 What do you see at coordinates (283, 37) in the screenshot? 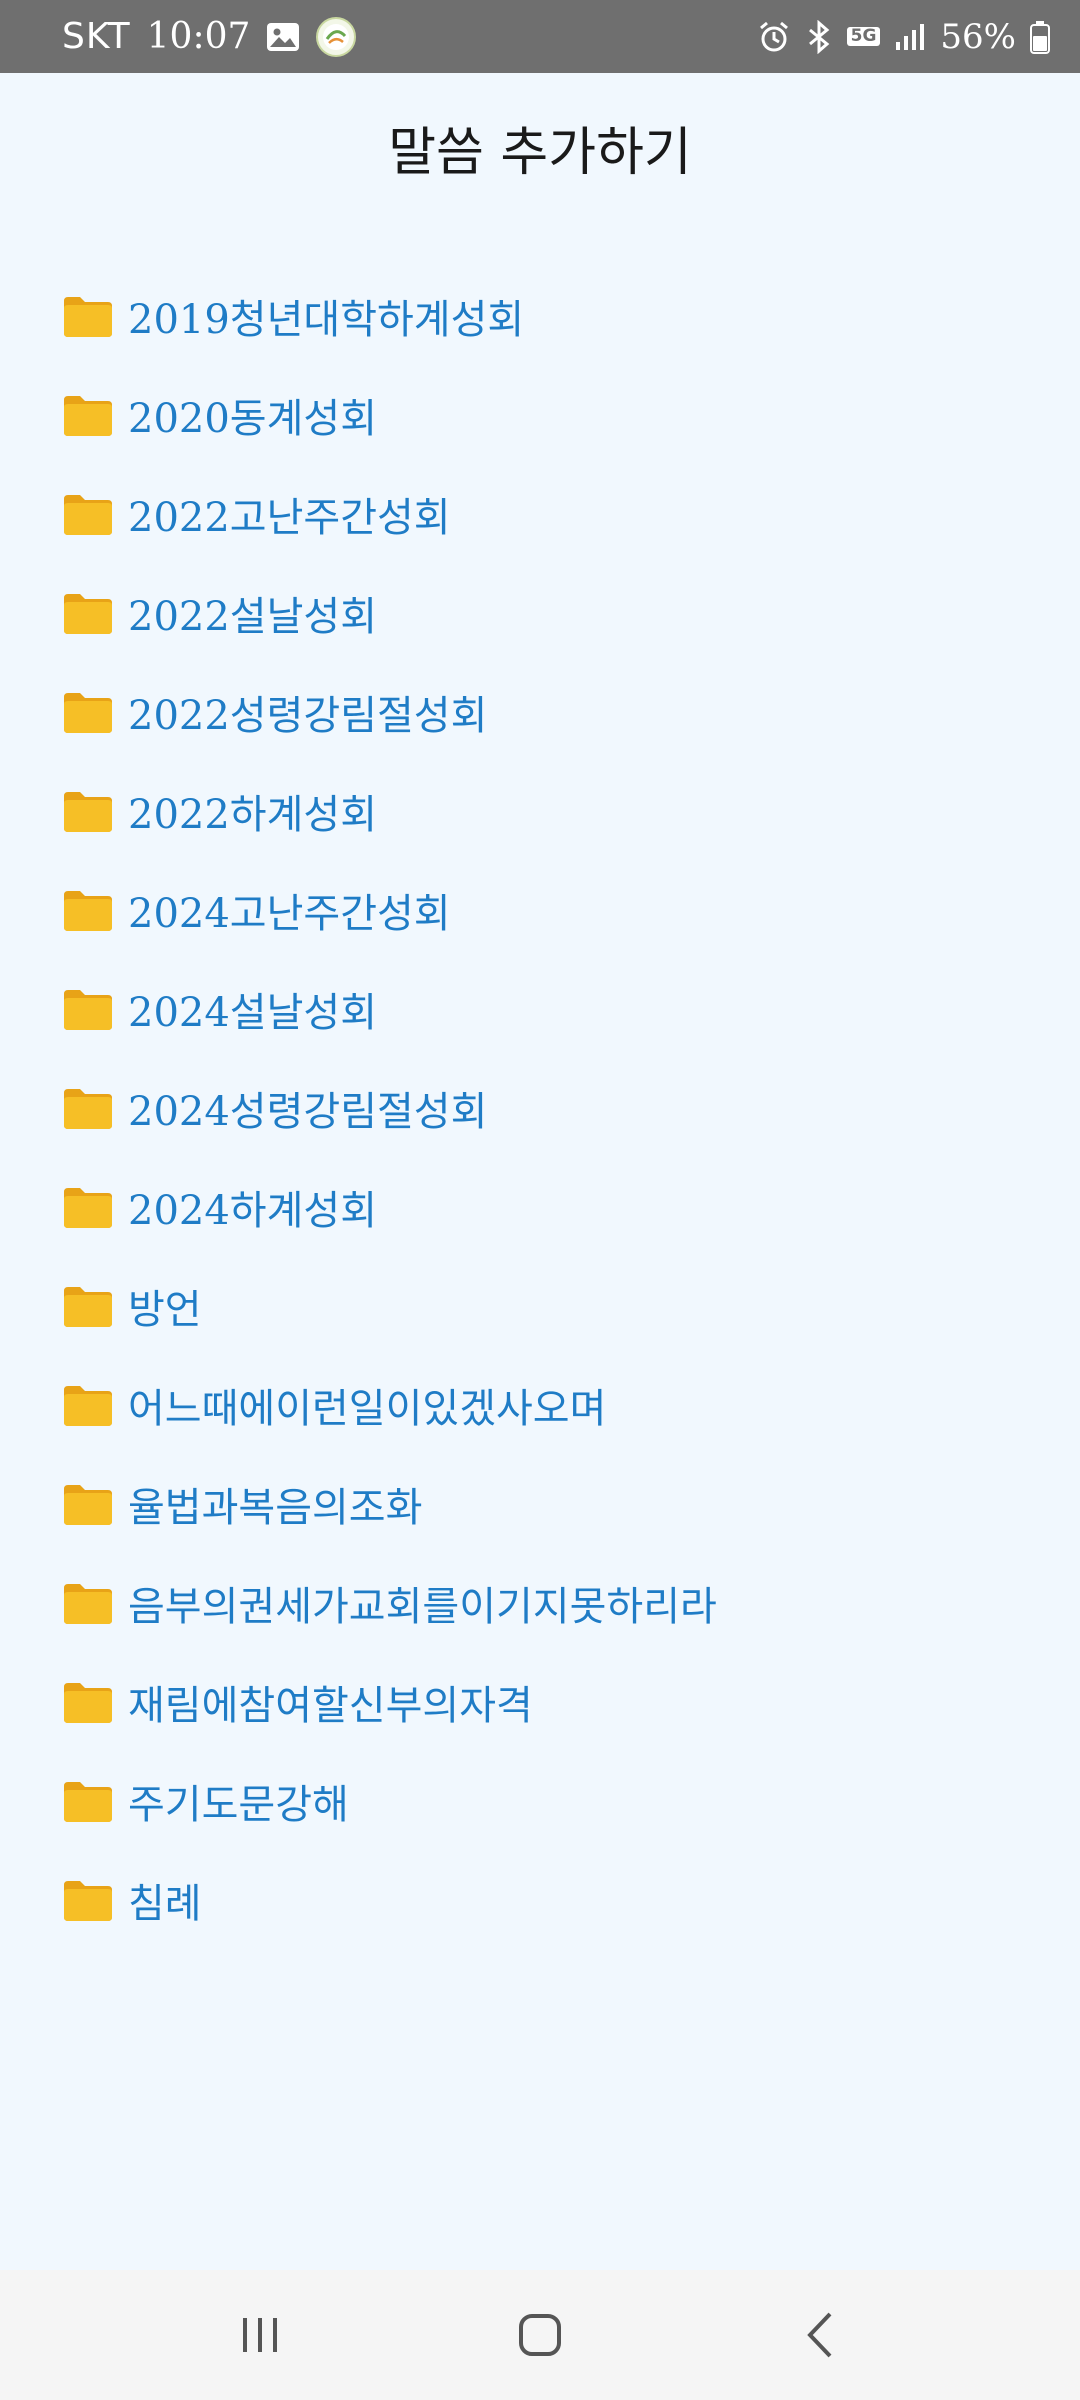
I see `gallery-icon` at bounding box center [283, 37].